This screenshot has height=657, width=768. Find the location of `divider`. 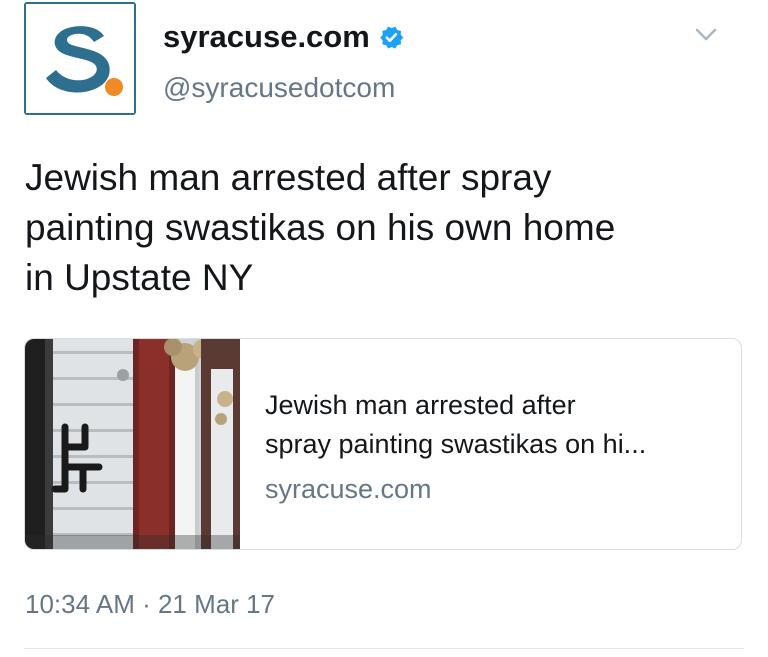

divider is located at coordinates (384, 648).